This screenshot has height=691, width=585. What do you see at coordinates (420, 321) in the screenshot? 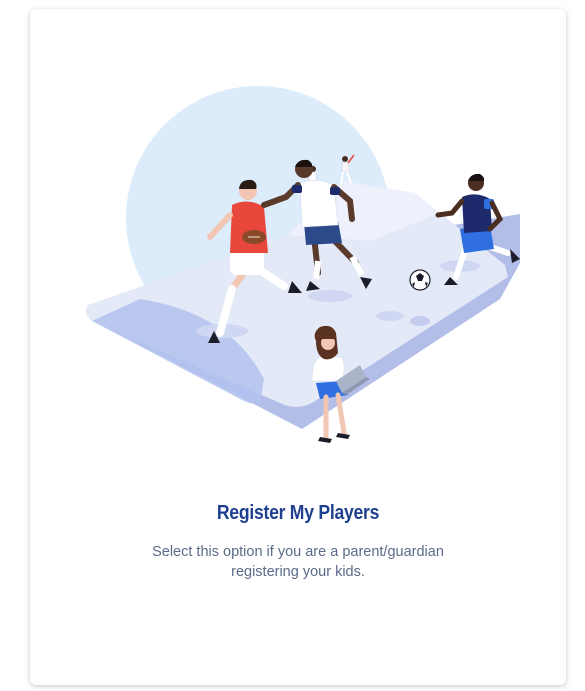
I see `field-marker` at bounding box center [420, 321].